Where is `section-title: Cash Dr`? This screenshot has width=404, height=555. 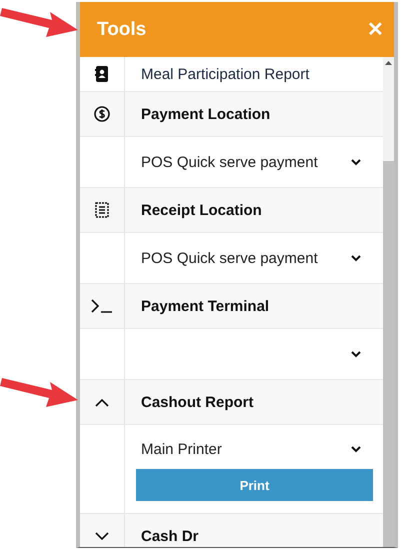
section-title: Cash Dr is located at coordinates (170, 536).